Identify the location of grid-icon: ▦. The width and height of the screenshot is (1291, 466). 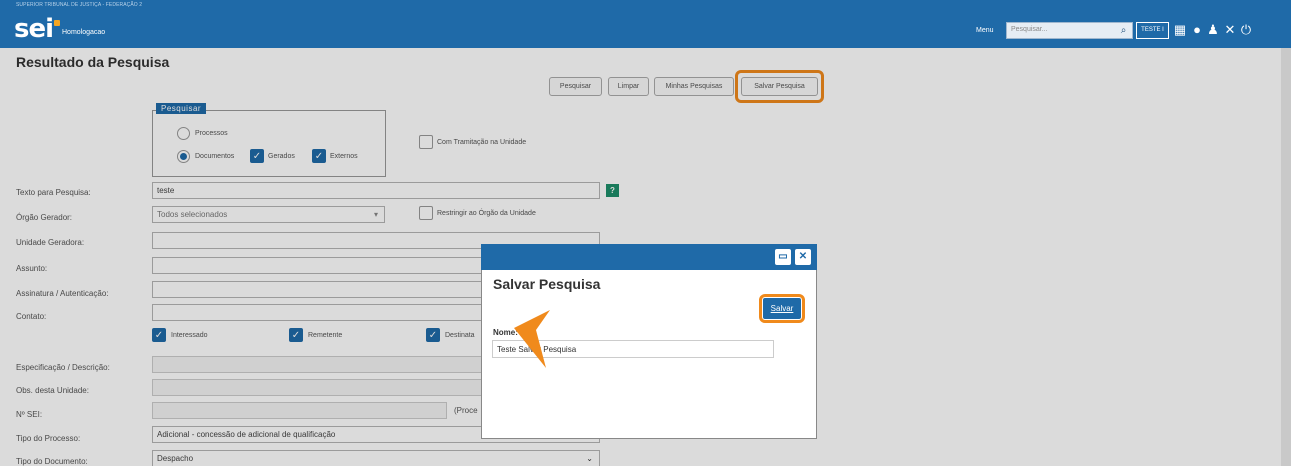
(1180, 30).